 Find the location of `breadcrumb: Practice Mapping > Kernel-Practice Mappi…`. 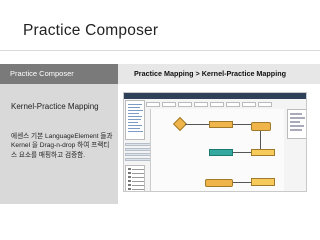

breadcrumb: Practice Mapping > Kernel-Practice Mappi… is located at coordinates (219, 74).